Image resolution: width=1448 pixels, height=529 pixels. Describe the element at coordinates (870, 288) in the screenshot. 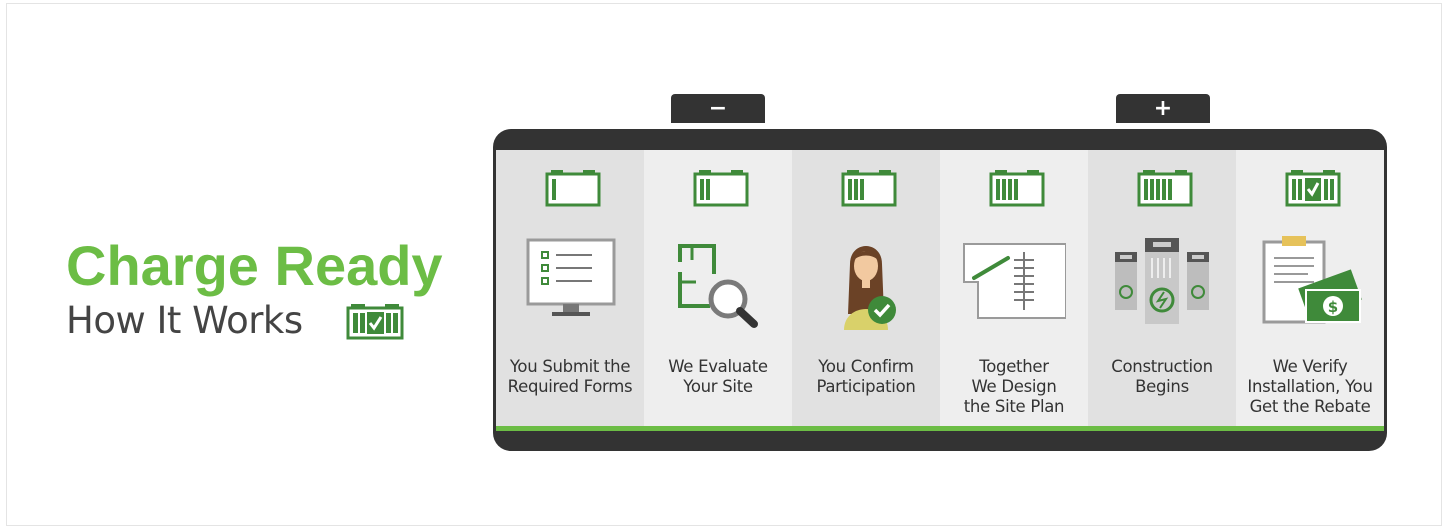

I see `person-checkmark-icon` at that location.